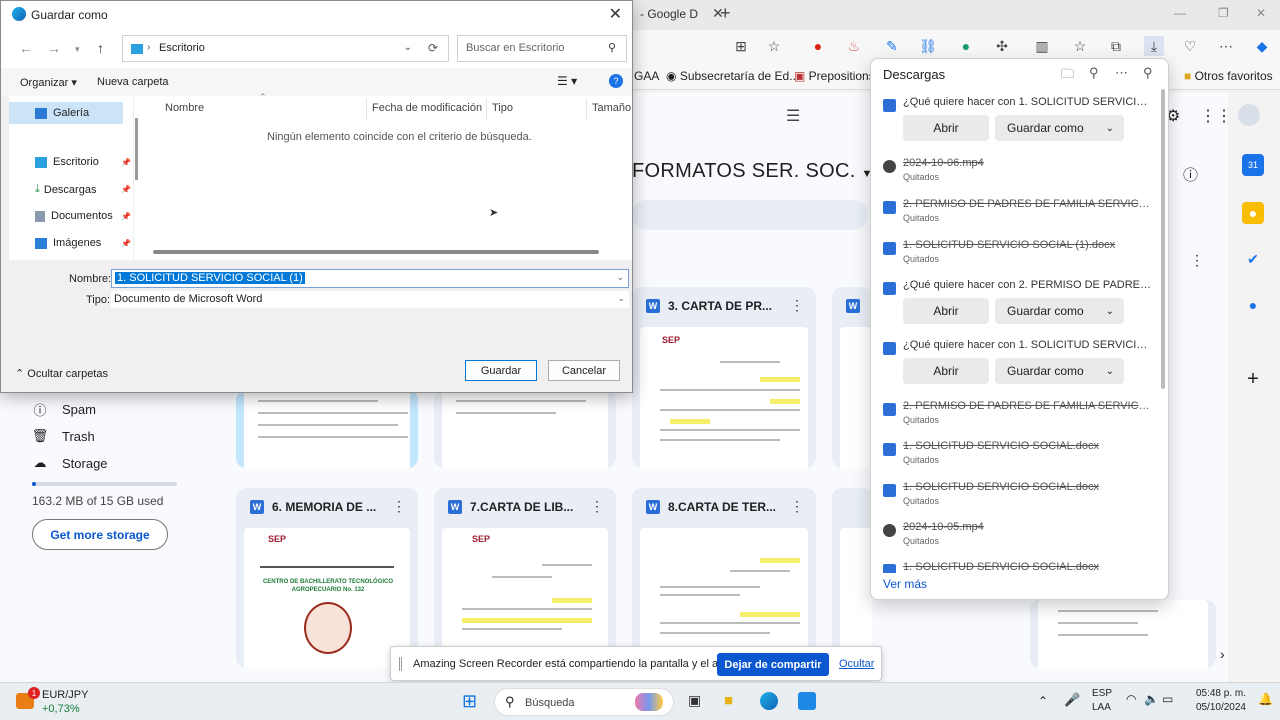 The image size is (1280, 720). Describe the element at coordinates (1072, 700) in the screenshot. I see `microphone-icon: 🎤` at that location.